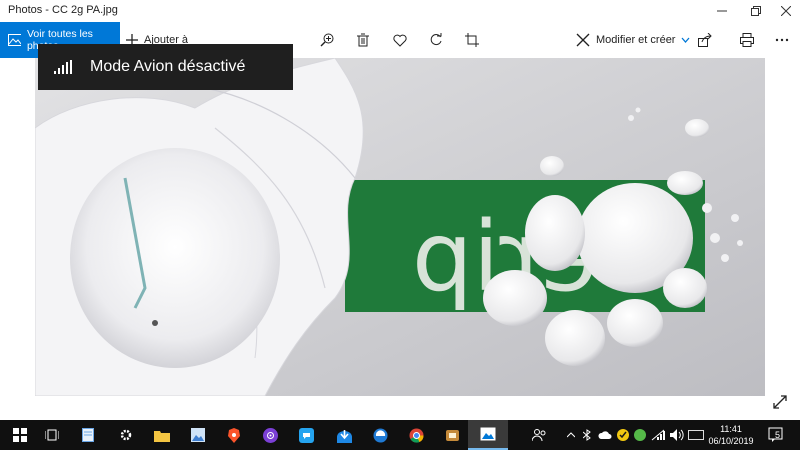 This screenshot has height=450, width=800. I want to click on app-status-icon, so click(640, 435).